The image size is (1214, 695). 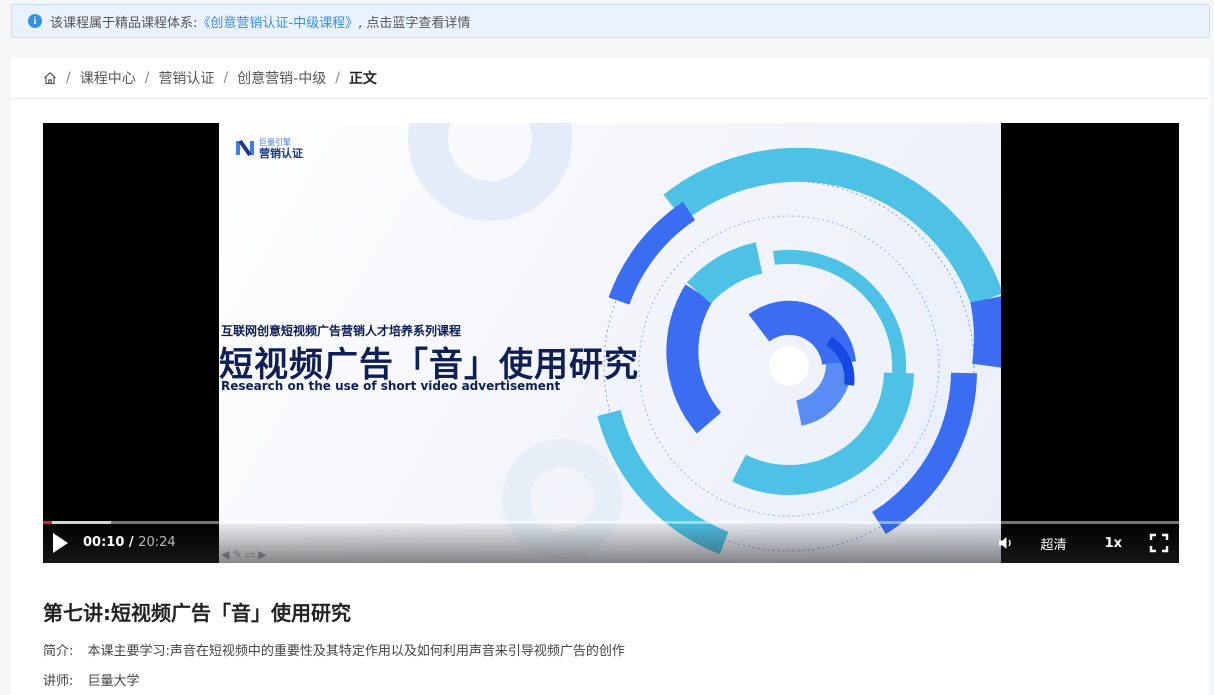 I want to click on intro-label: 简介:, so click(x=58, y=651).